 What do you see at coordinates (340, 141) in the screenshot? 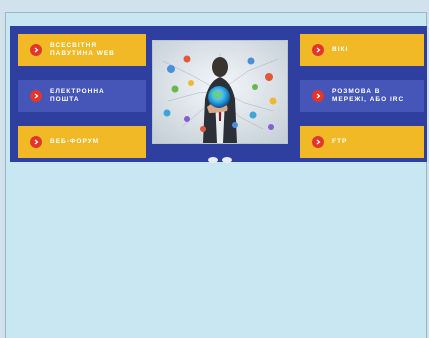
I see `menu-button-label: FTP` at bounding box center [340, 141].